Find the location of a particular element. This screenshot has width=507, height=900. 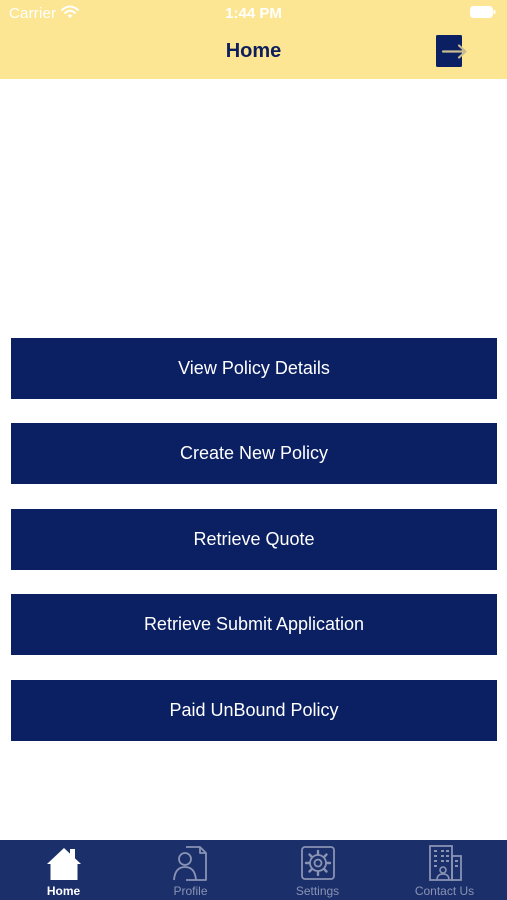

logout-exit-icon is located at coordinates (451, 51).